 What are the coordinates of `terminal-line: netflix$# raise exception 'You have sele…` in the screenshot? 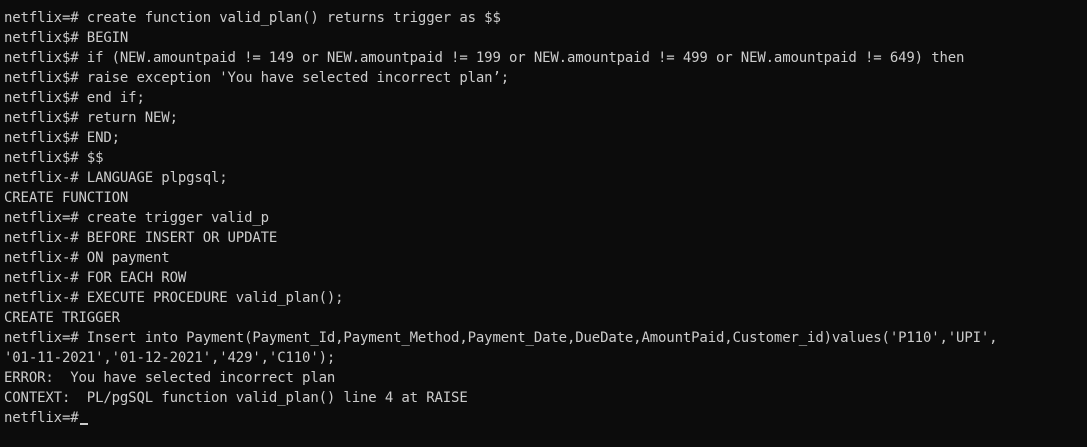 It's located at (257, 78).